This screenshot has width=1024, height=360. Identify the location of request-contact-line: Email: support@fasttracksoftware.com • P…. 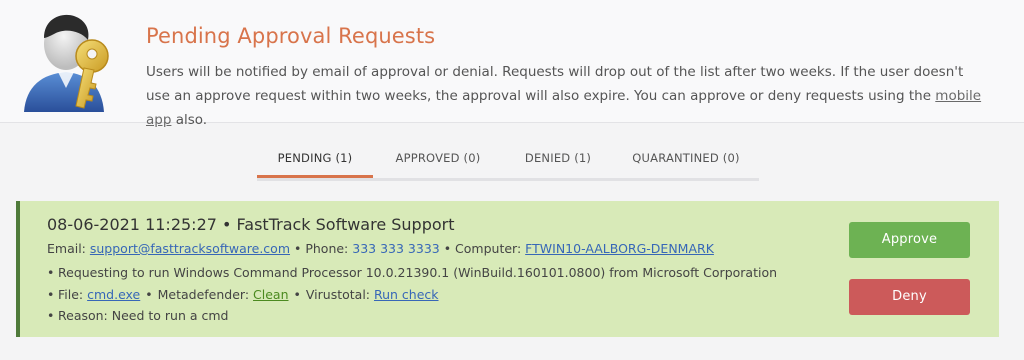
(380, 248).